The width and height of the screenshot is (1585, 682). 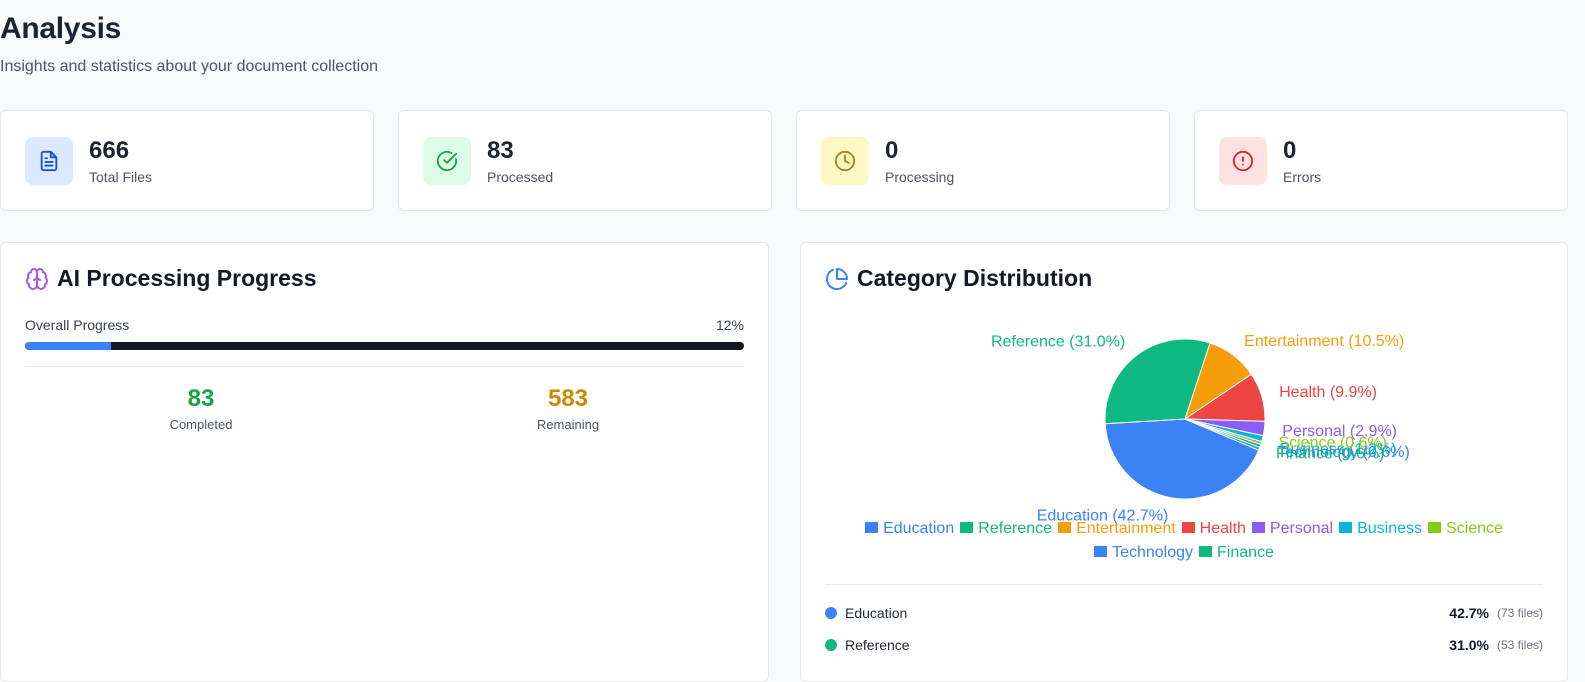 What do you see at coordinates (568, 424) in the screenshot?
I see `remaining-label: Remaining` at bounding box center [568, 424].